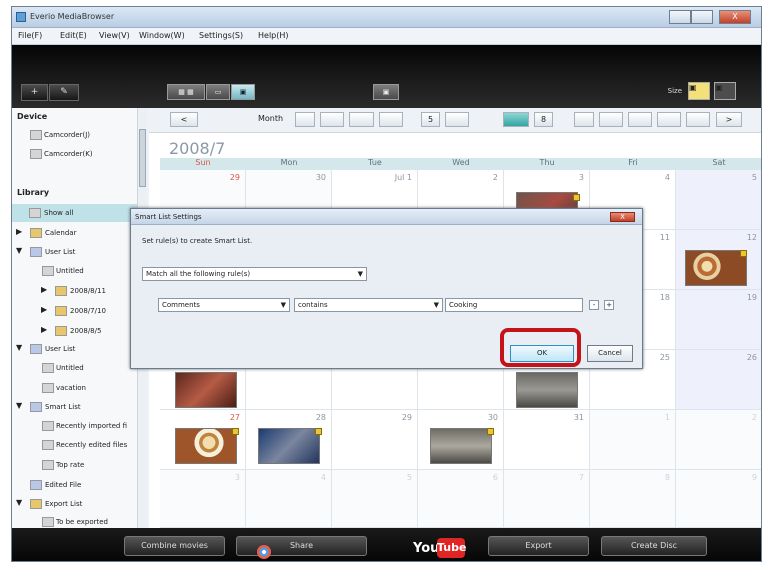 The image size is (770, 566). What do you see at coordinates (633, 499) in the screenshot?
I see `calendar-day: 8` at bounding box center [633, 499].